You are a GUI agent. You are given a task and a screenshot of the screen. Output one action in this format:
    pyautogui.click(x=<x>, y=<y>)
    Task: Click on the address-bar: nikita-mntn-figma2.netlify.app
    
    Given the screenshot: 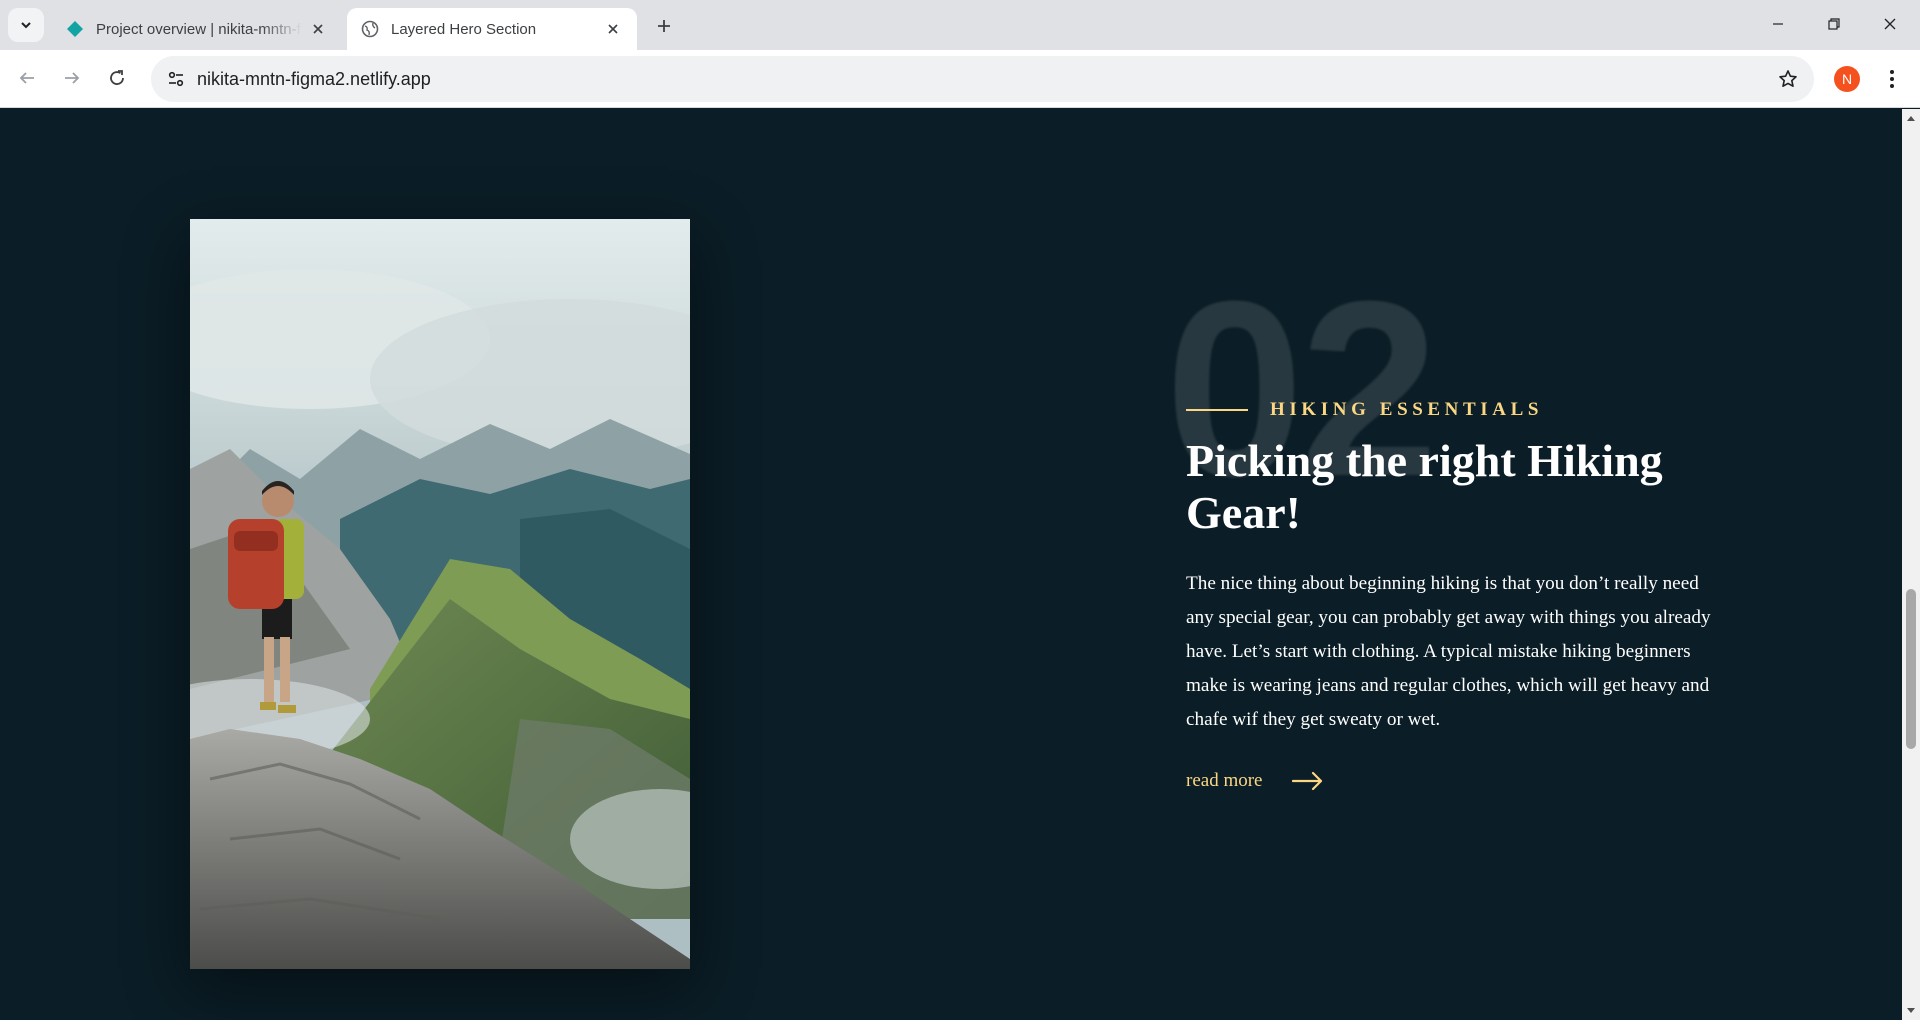 What is the action you would take?
    pyautogui.click(x=982, y=79)
    